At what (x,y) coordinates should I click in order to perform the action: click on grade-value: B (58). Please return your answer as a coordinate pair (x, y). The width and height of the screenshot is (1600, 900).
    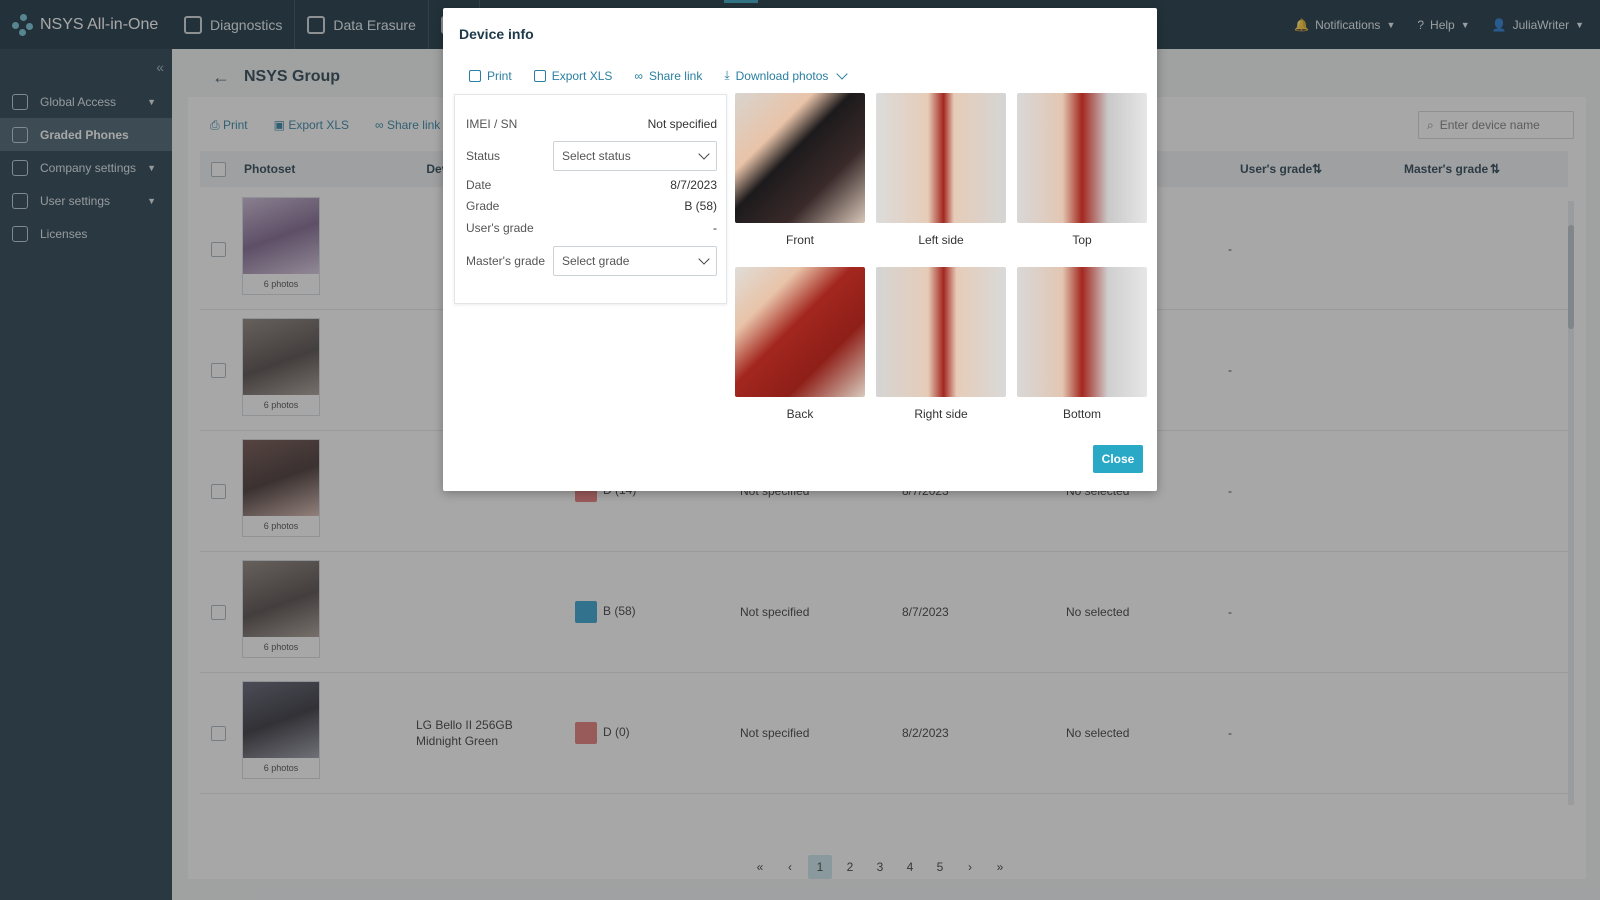
    Looking at the image, I should click on (700, 206).